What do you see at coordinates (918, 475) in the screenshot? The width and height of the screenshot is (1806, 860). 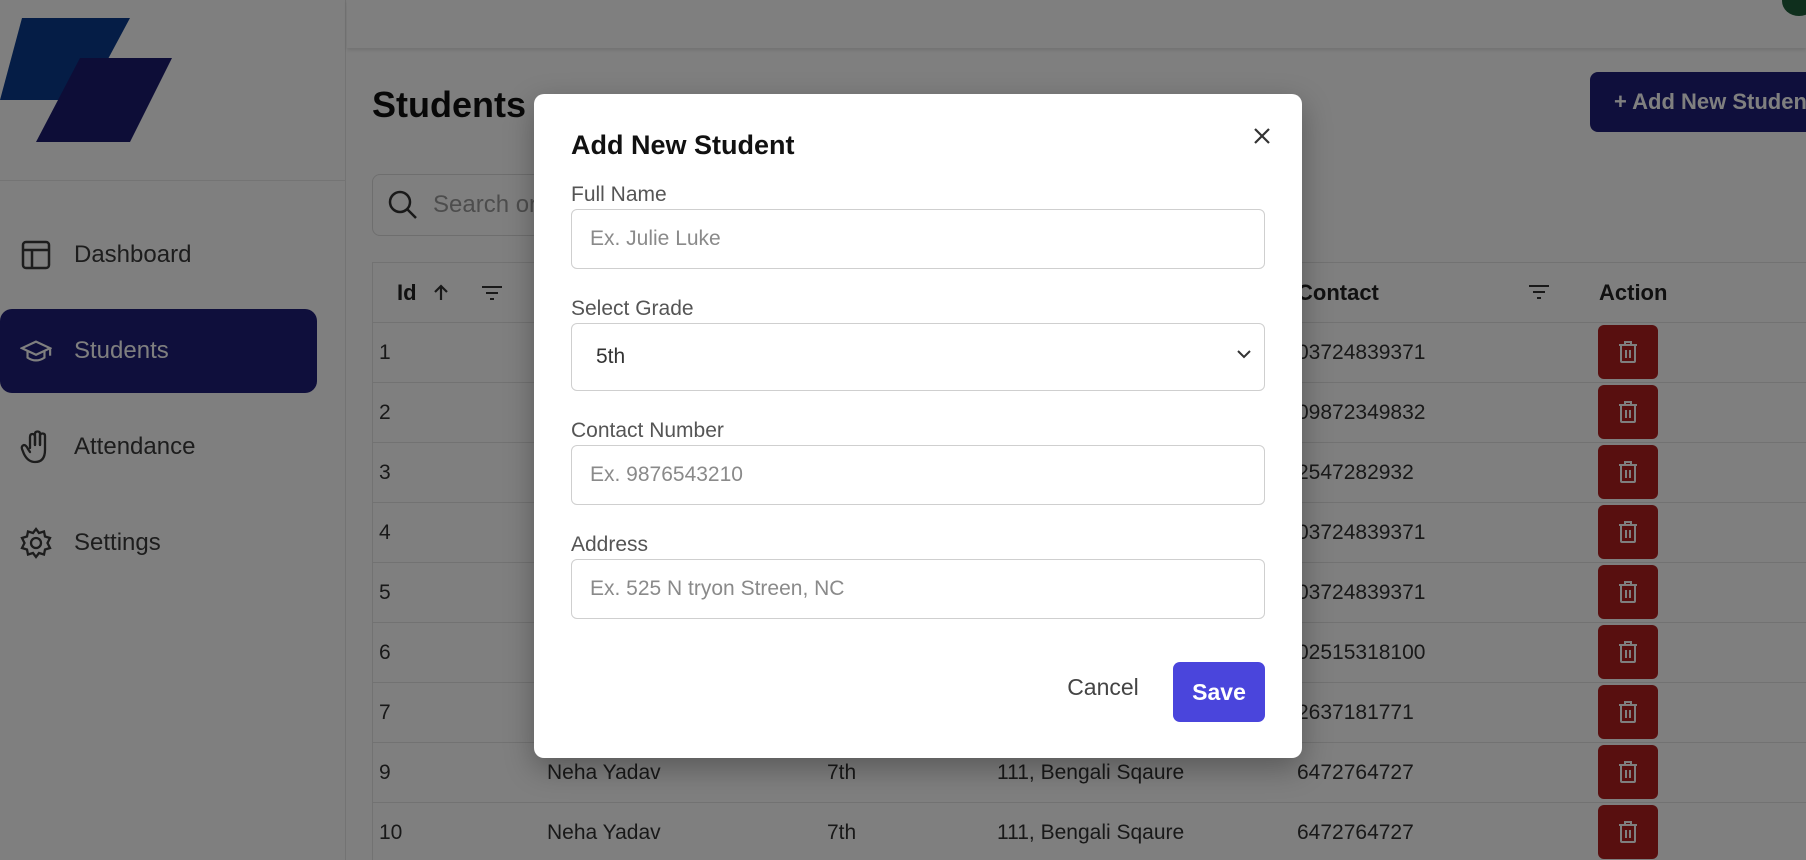 I see `contact-number-input` at bounding box center [918, 475].